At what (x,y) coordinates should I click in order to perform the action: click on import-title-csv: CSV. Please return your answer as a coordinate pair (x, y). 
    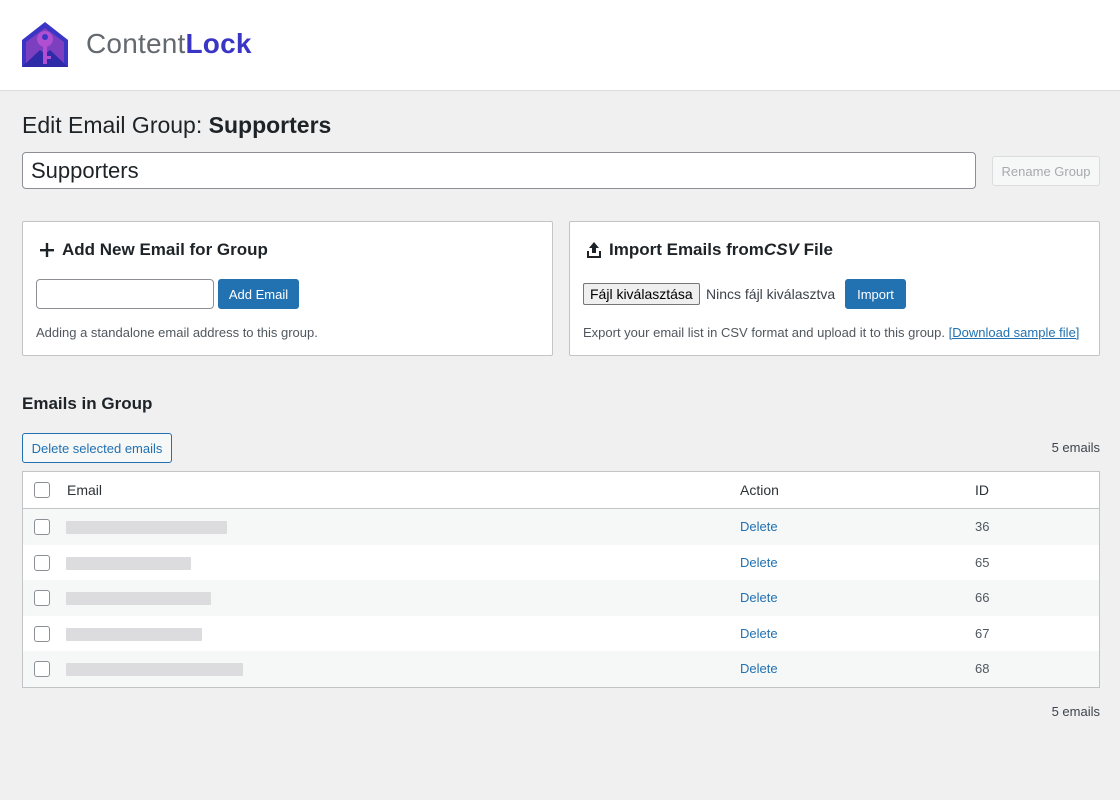
    Looking at the image, I should click on (781, 249).